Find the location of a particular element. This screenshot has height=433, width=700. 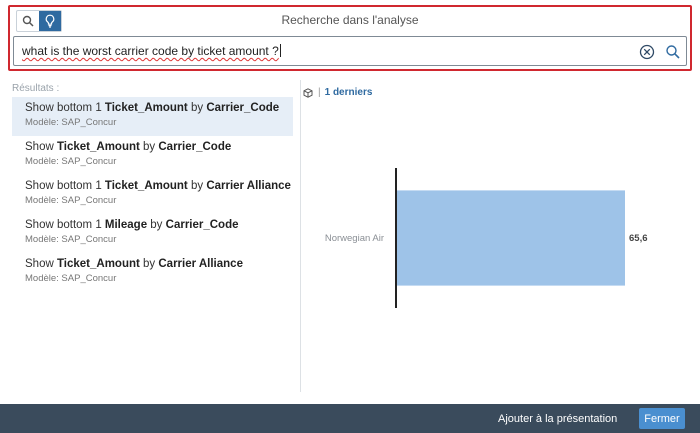

cube-icon is located at coordinates (308, 92).